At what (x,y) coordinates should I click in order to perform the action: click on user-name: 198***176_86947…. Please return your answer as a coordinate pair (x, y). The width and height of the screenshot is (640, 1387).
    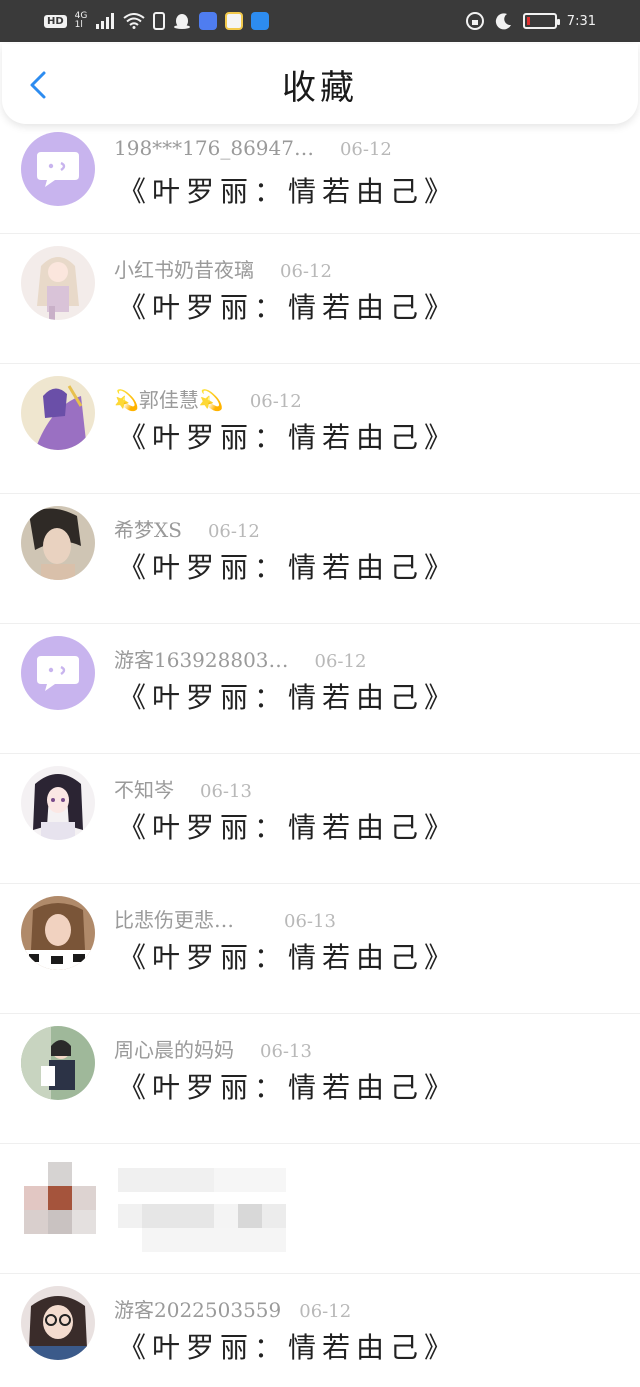
    Looking at the image, I should click on (214, 148).